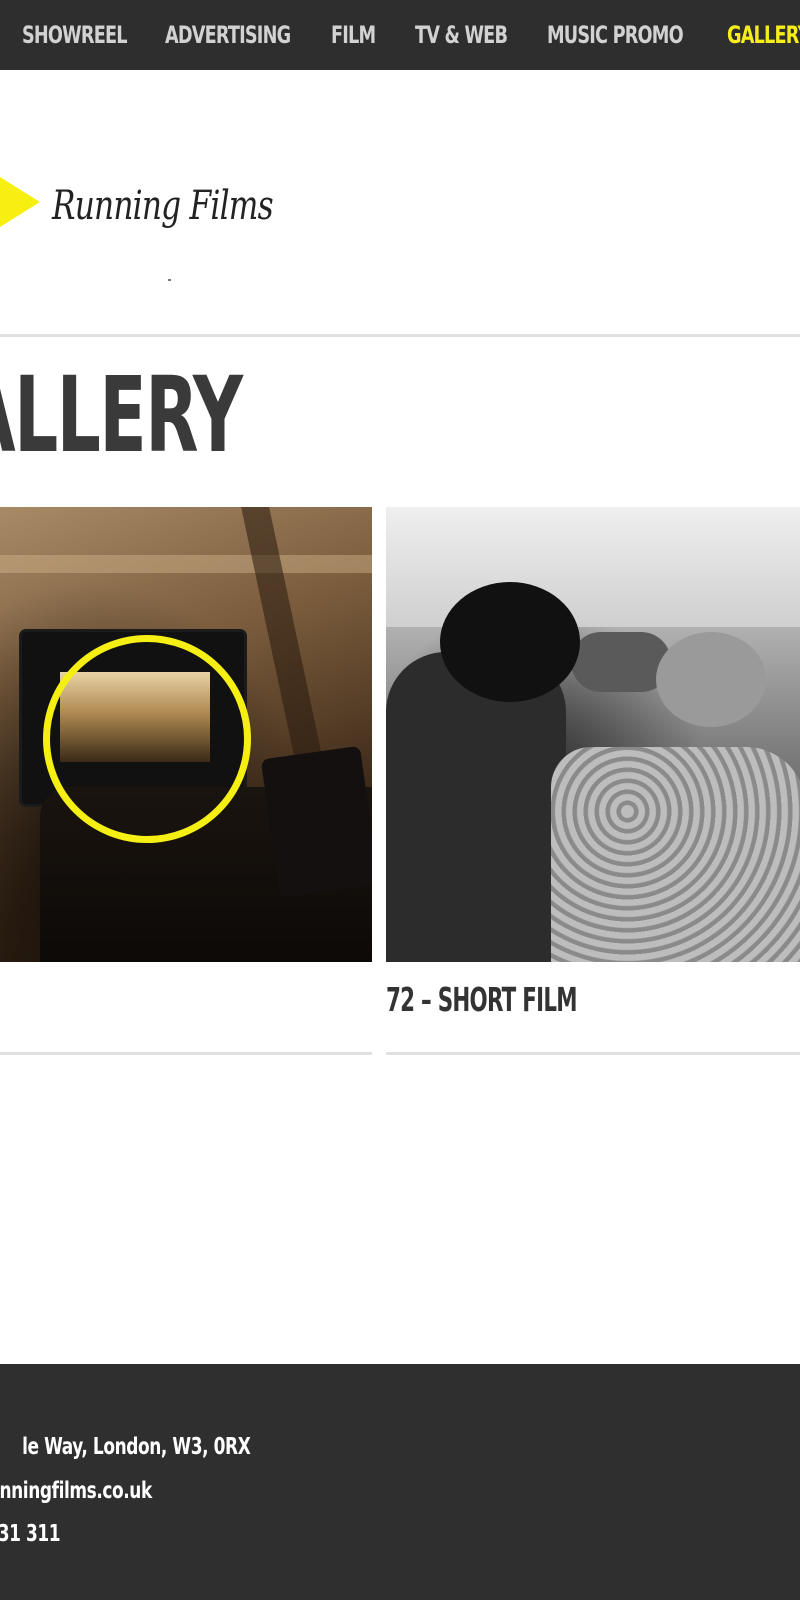 This screenshot has width=800, height=1600. What do you see at coordinates (75, 35) in the screenshot?
I see `nav-item-showreel: SHOWREEL` at bounding box center [75, 35].